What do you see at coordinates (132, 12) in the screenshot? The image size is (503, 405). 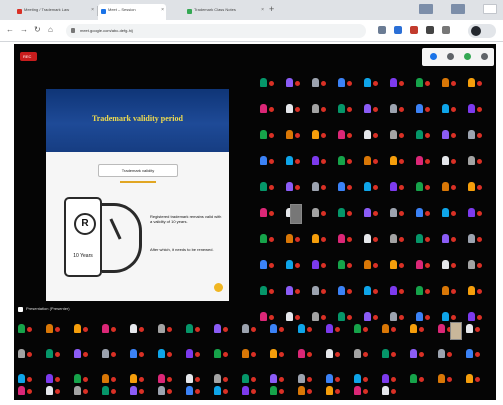 I see `browser-tab-active: Meet – Session ×` at bounding box center [132, 12].